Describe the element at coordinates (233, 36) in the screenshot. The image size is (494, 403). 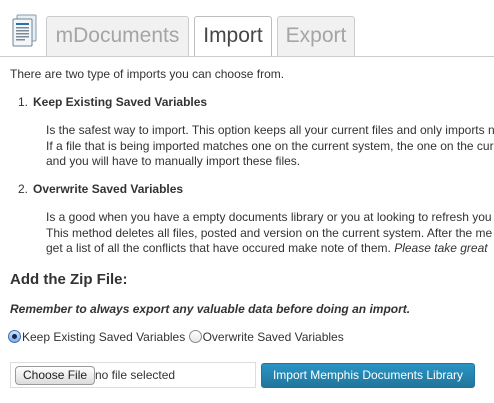
I see `tab-import: Import` at that location.